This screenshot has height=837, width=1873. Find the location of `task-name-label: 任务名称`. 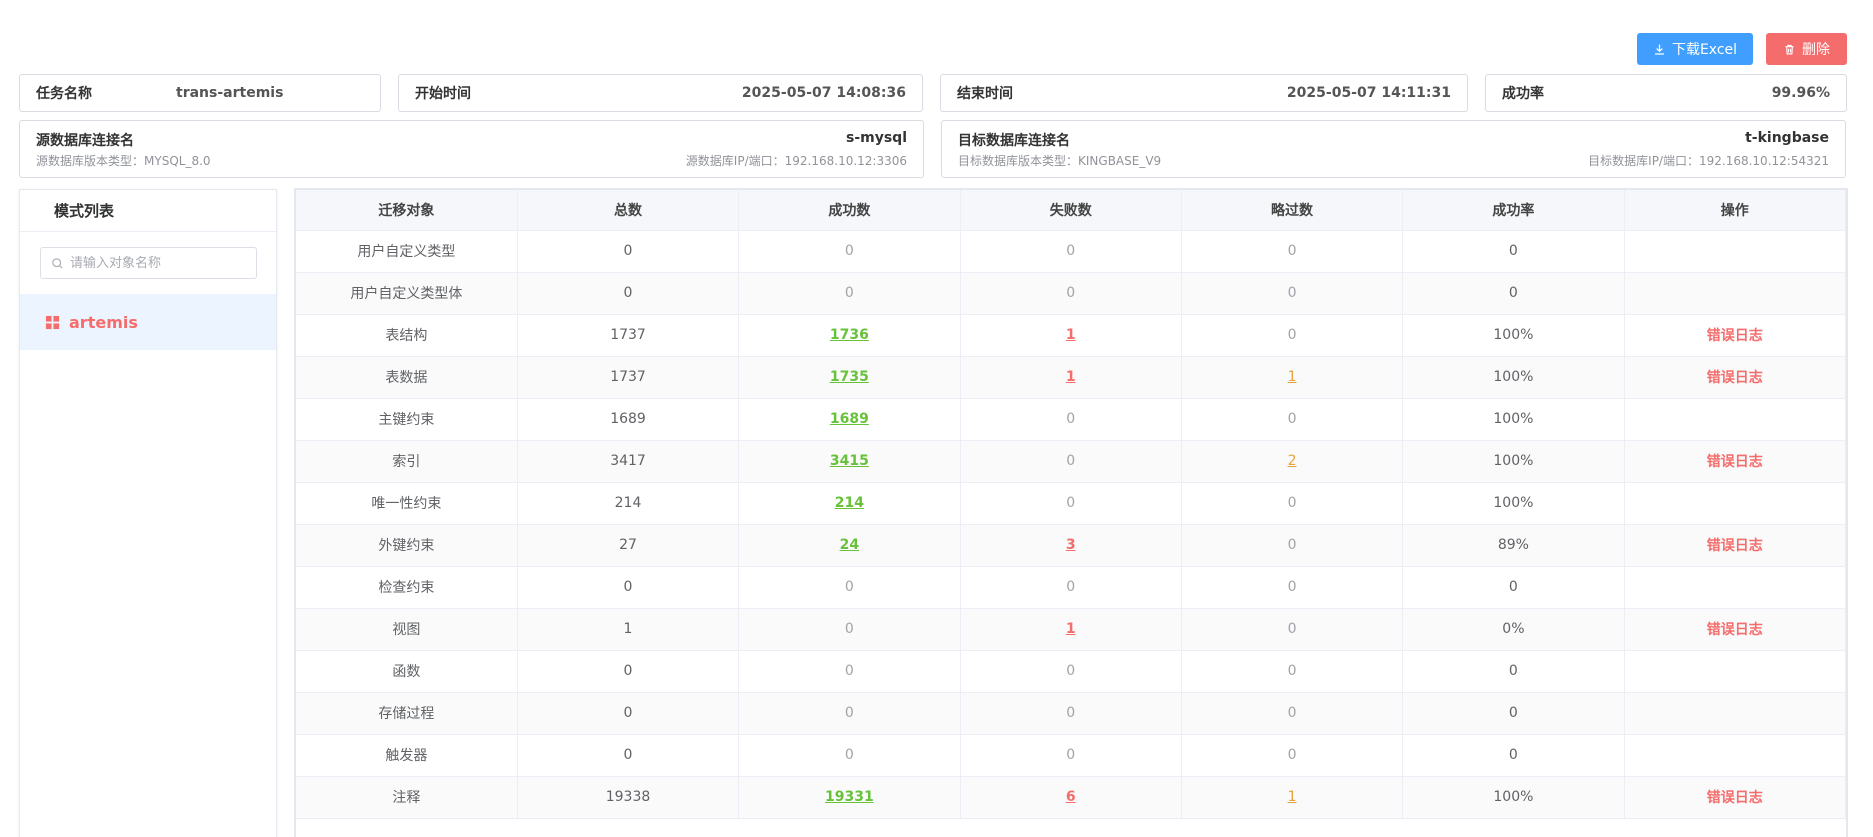

task-name-label: 任务名称 is located at coordinates (64, 94).